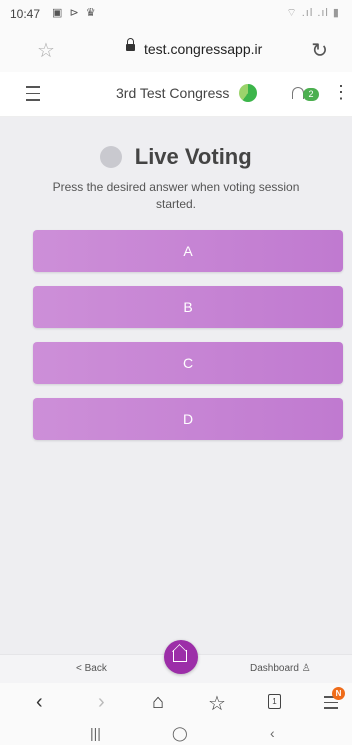 The image size is (352, 745). Describe the element at coordinates (188, 363) in the screenshot. I see `answer-button-c: C` at that location.